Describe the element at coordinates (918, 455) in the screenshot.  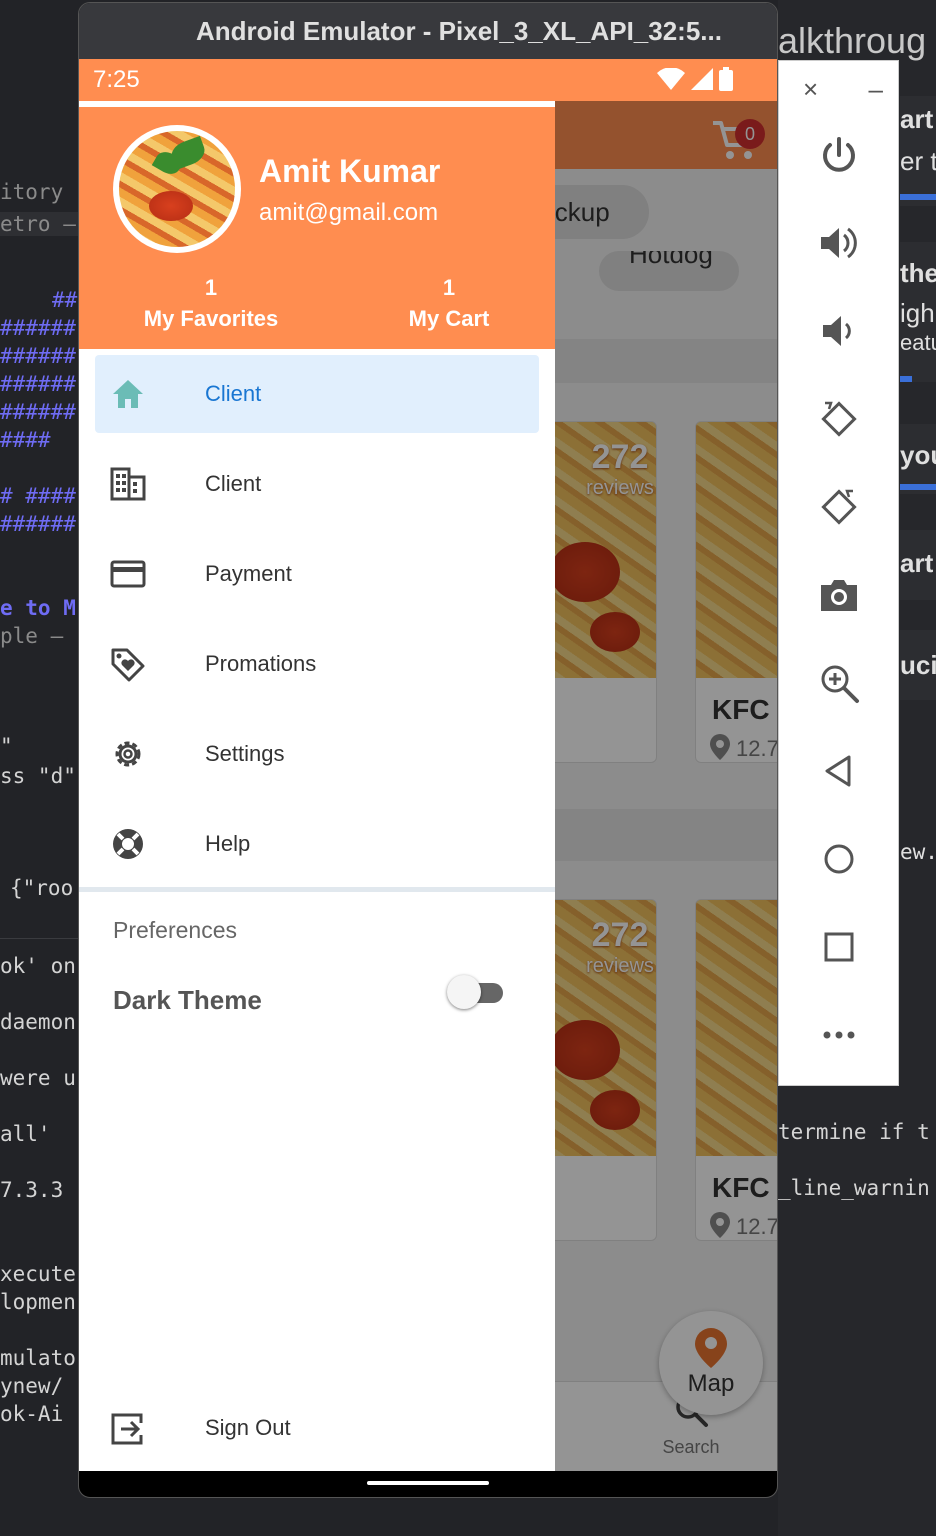
I see `doc-text: you` at that location.